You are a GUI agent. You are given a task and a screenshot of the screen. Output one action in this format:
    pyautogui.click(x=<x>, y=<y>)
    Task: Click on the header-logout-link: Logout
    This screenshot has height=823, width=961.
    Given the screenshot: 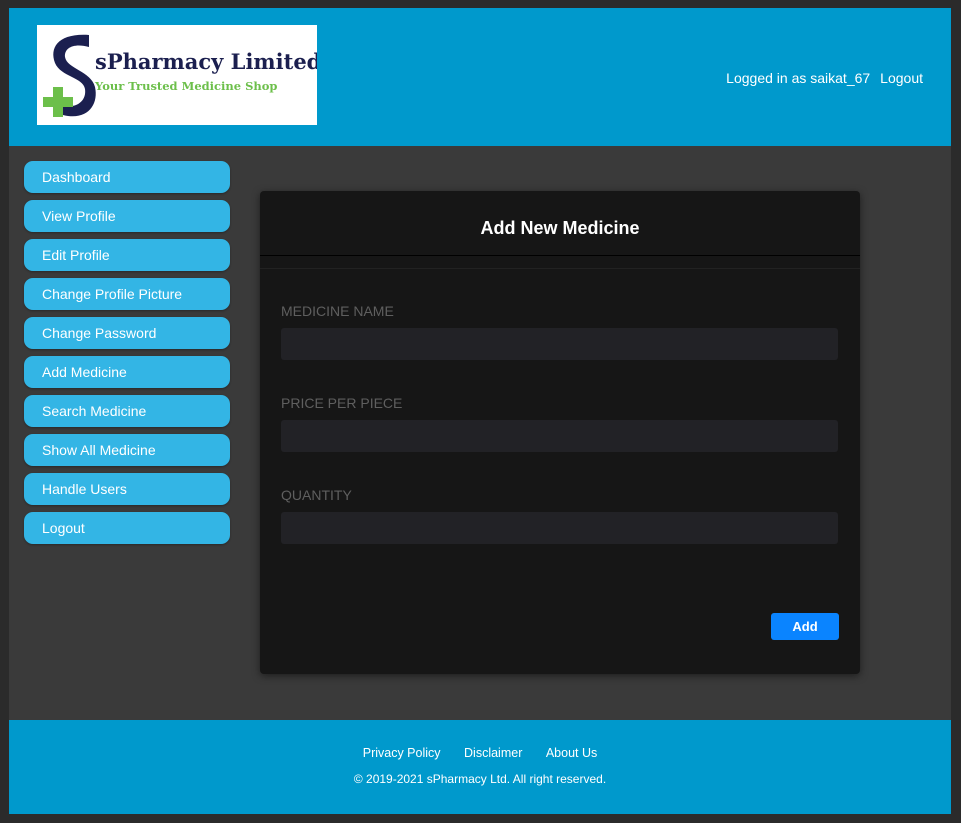 What is the action you would take?
    pyautogui.click(x=901, y=78)
    